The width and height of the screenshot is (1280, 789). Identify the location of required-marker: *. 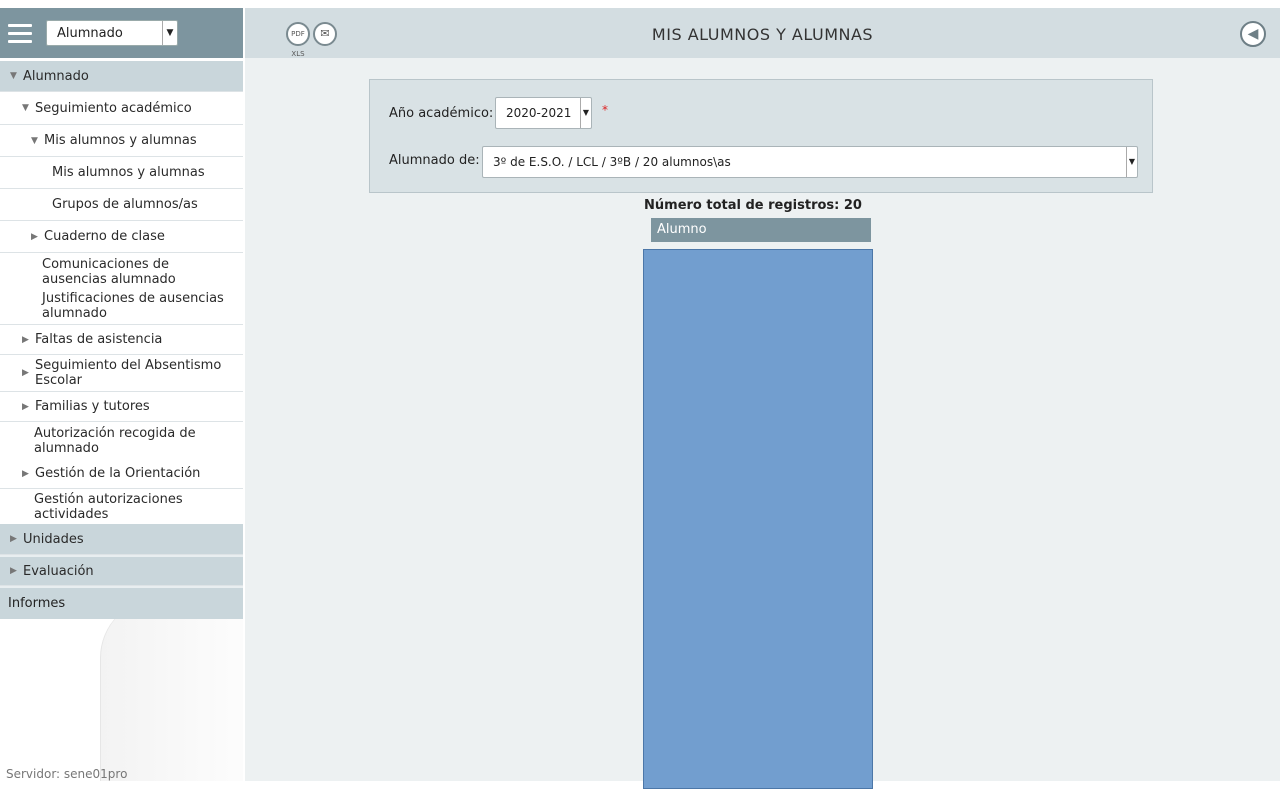
(605, 110).